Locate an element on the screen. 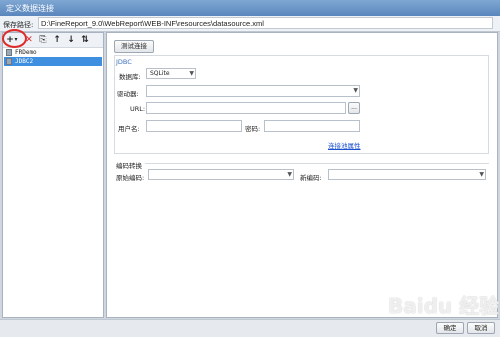 The height and width of the screenshot is (337, 500). divider is located at coordinates (317, 163).